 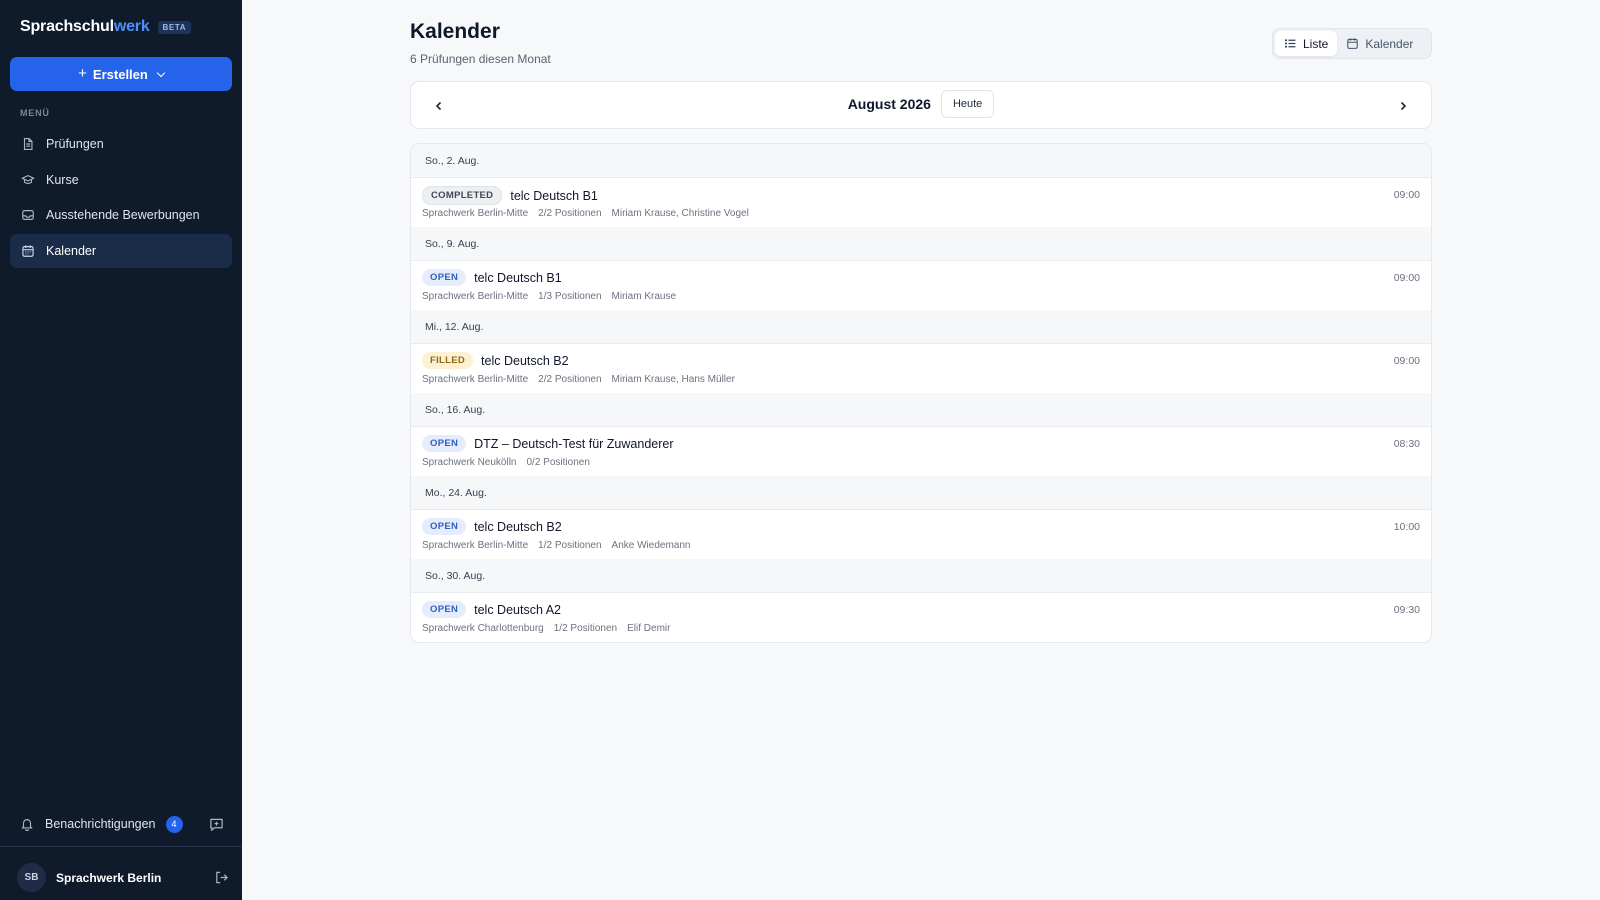 What do you see at coordinates (109, 877) in the screenshot?
I see `user-name: Sprachwerk Berlin` at bounding box center [109, 877].